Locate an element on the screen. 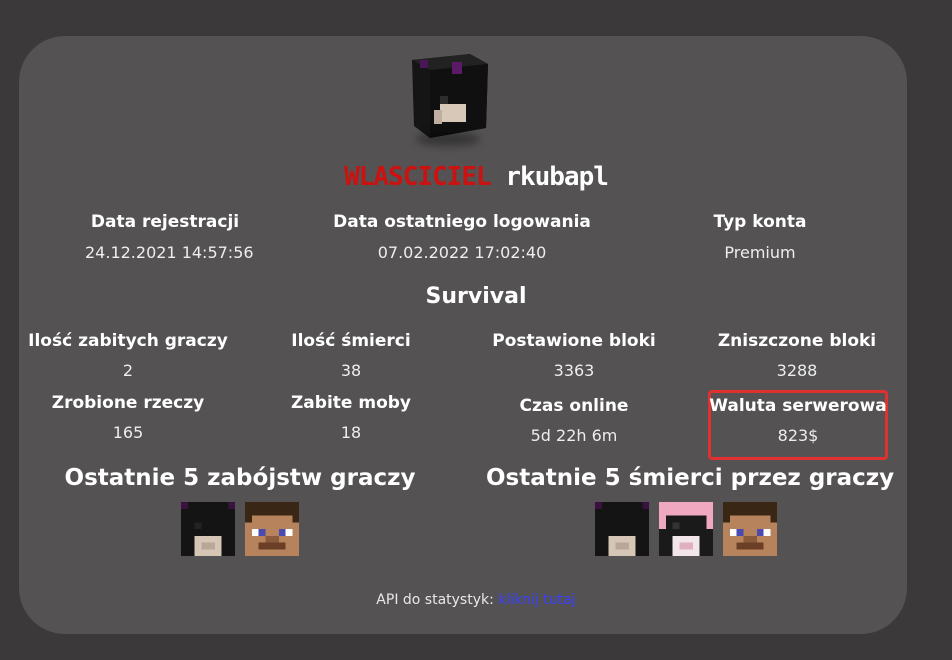  stat-blocks-broken-value: 3288 is located at coordinates (797, 370).